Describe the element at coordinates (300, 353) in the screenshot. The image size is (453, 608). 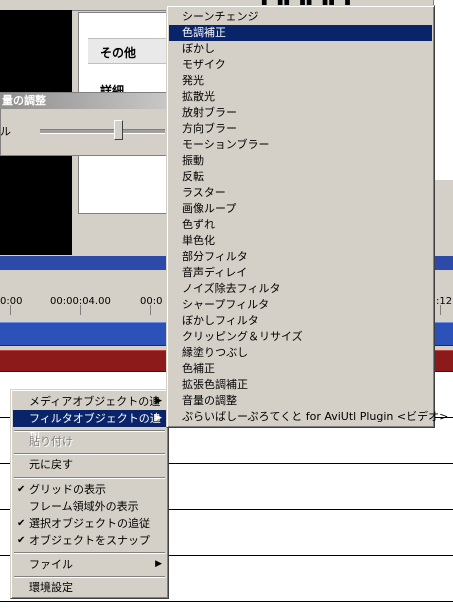
I see `filter-item-border-fill: 縁塗りつぶし` at that location.